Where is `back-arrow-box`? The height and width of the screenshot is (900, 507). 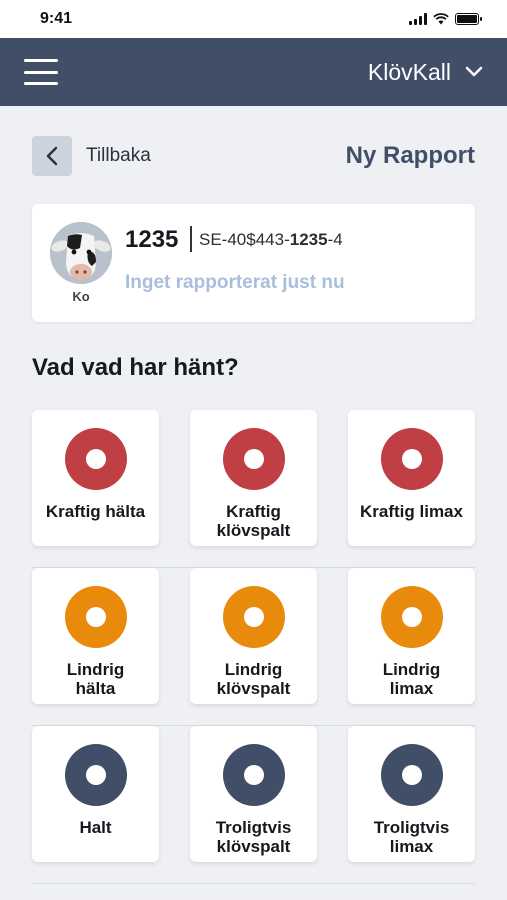
back-arrow-box is located at coordinates (52, 156).